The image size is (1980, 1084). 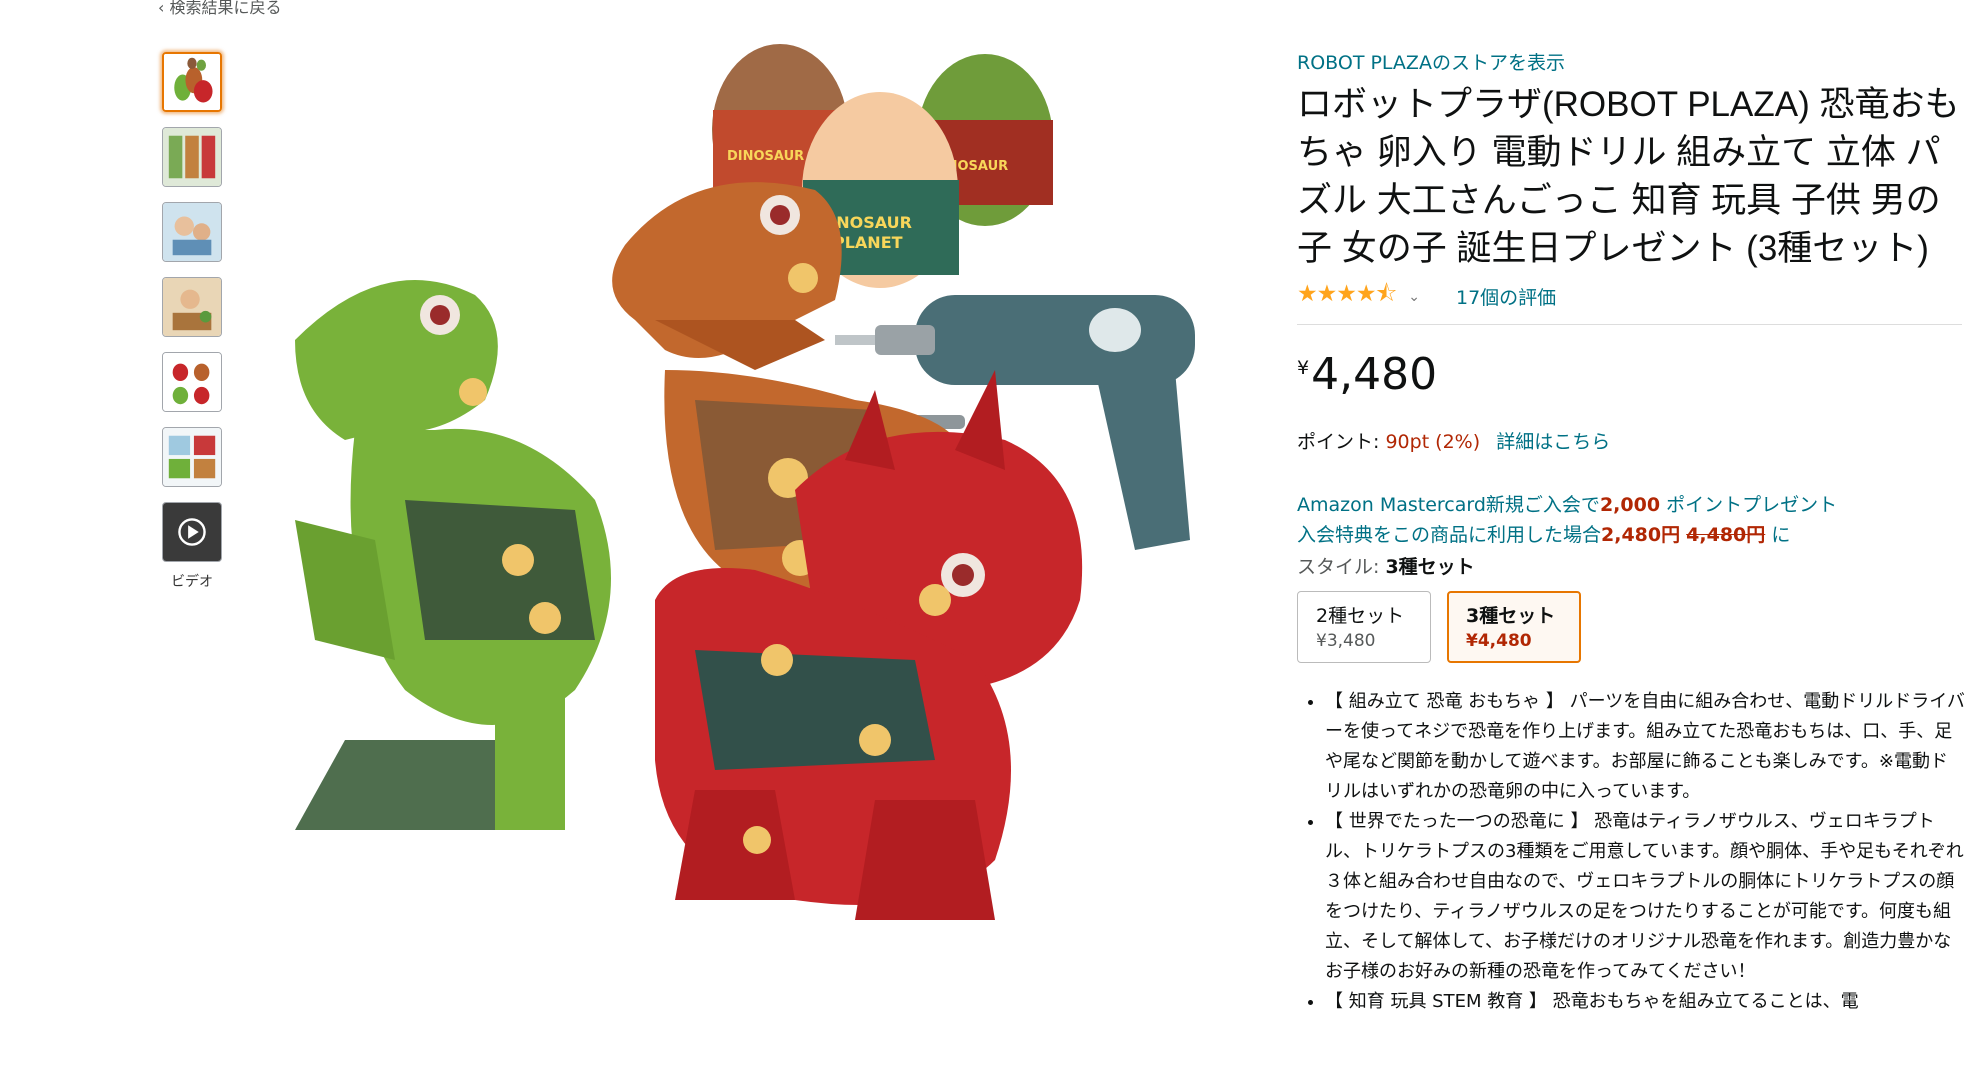 What do you see at coordinates (1629, 324) in the screenshot?
I see `divider` at bounding box center [1629, 324].